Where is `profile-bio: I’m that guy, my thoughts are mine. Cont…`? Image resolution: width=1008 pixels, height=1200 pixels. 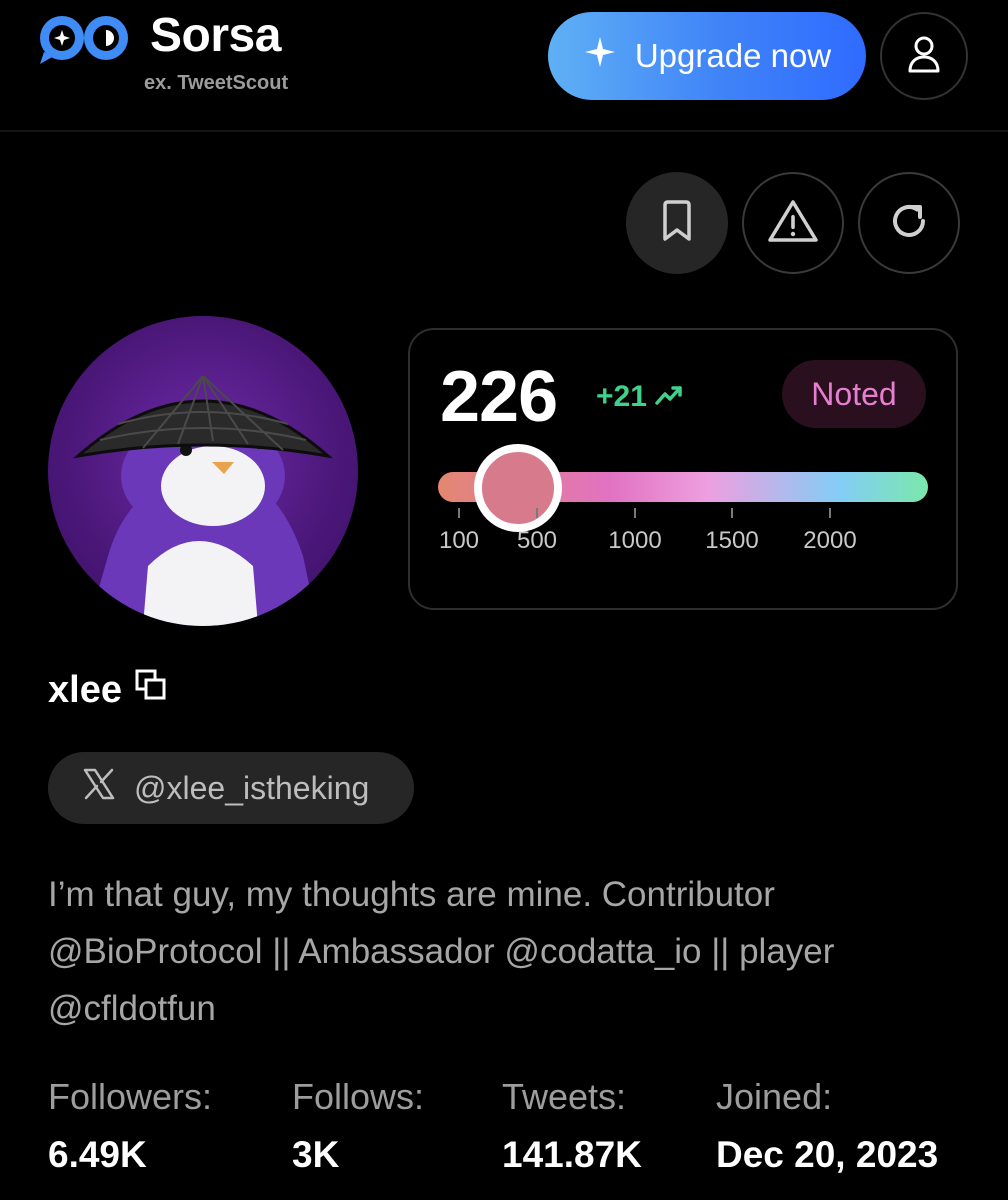 profile-bio: I’m that guy, my thoughts are mine. Cont… is located at coordinates (441, 951).